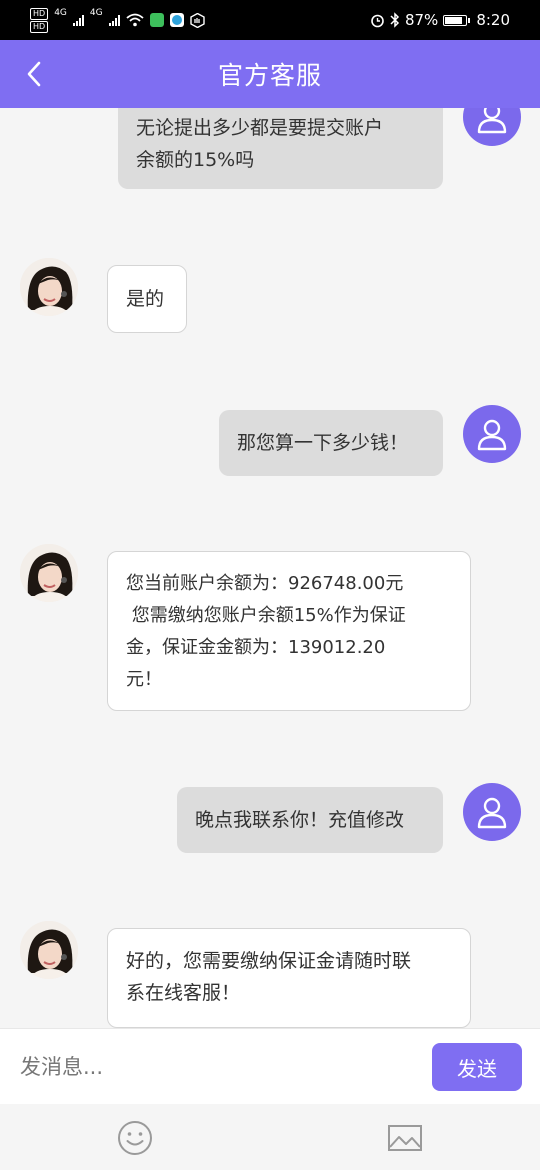  Describe the element at coordinates (421, 20) in the screenshot. I see `battery-percent: 87%` at that location.